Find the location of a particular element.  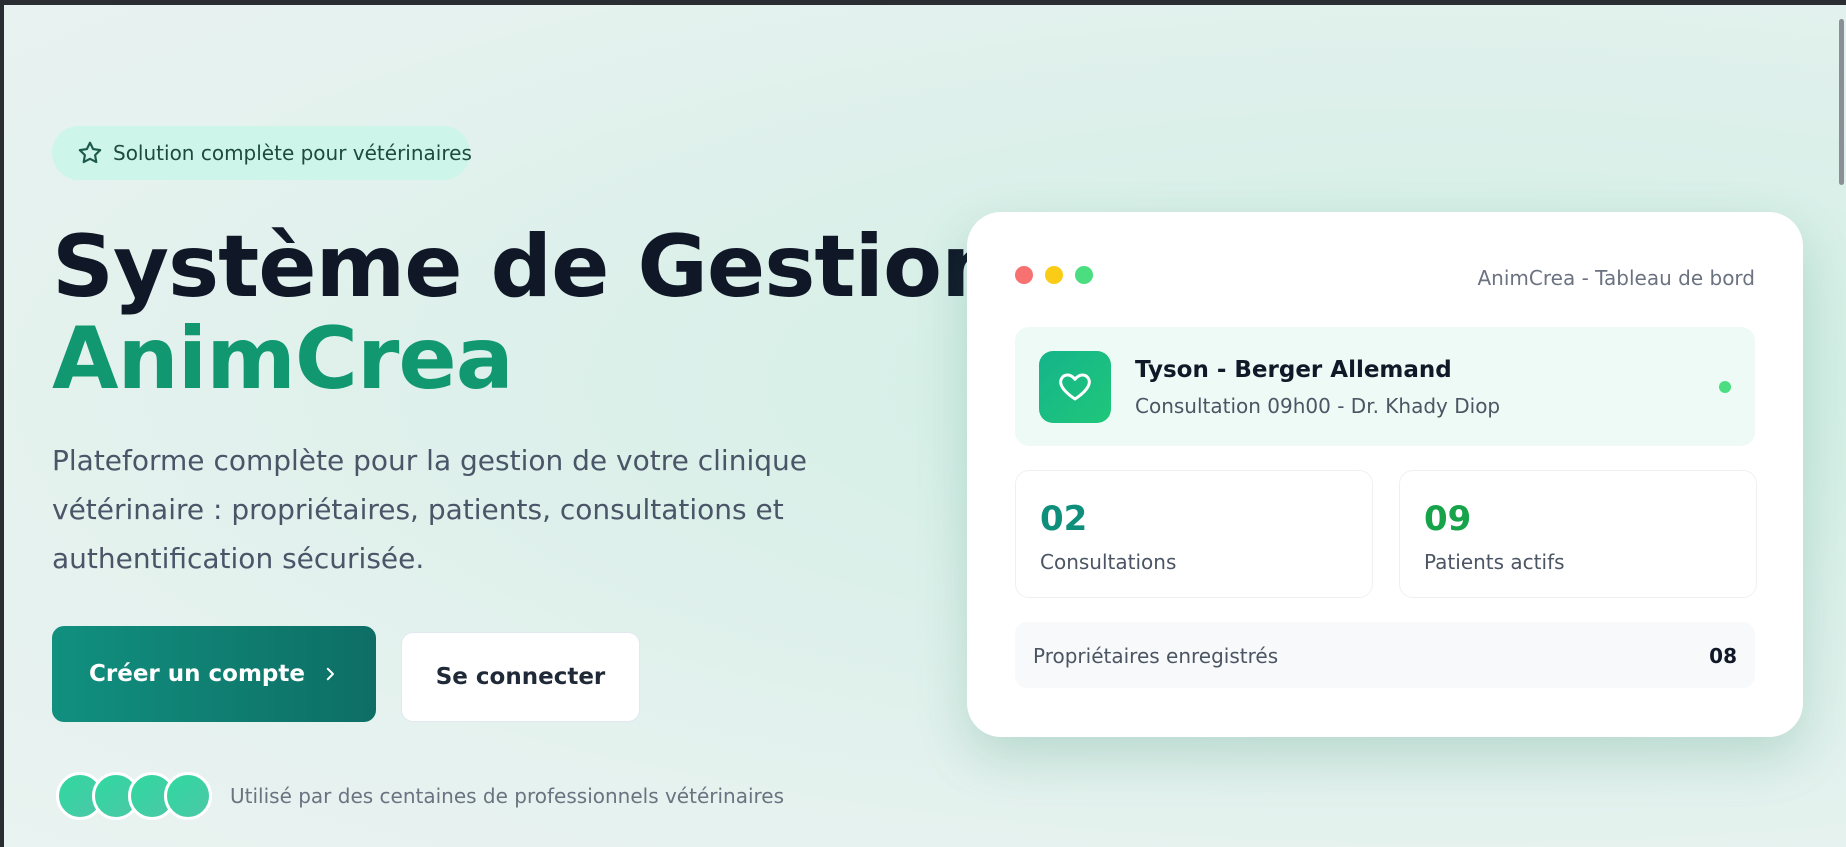

heart-icon is located at coordinates (1075, 387).